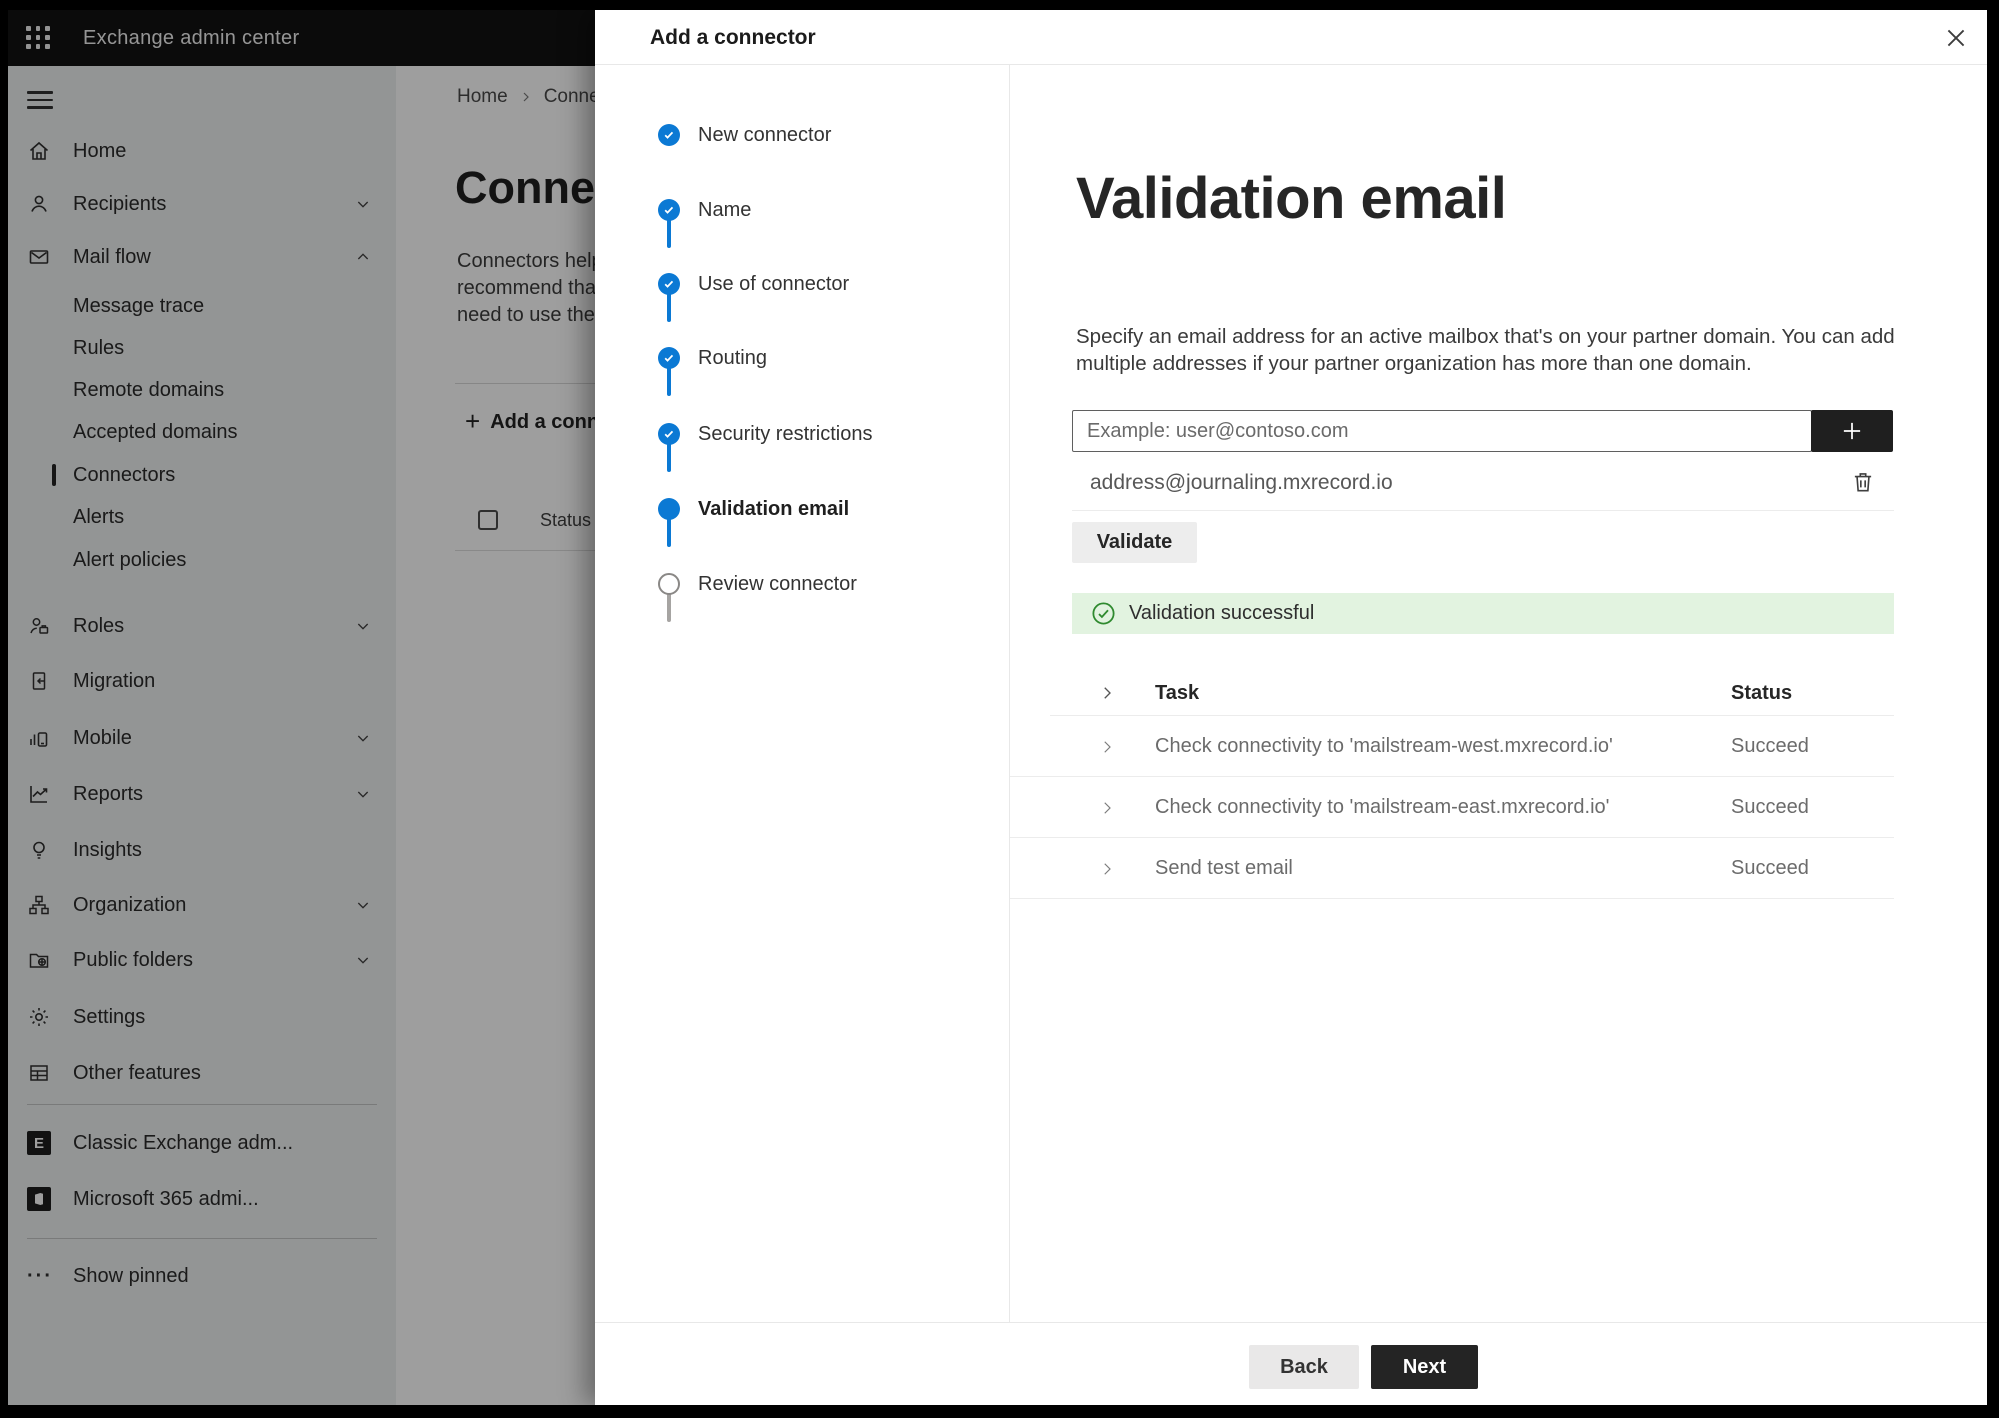 This screenshot has width=1999, height=1418. What do you see at coordinates (1452, 484) in the screenshot?
I see `added-address-row: address@journaling.mxrecord.io` at bounding box center [1452, 484].